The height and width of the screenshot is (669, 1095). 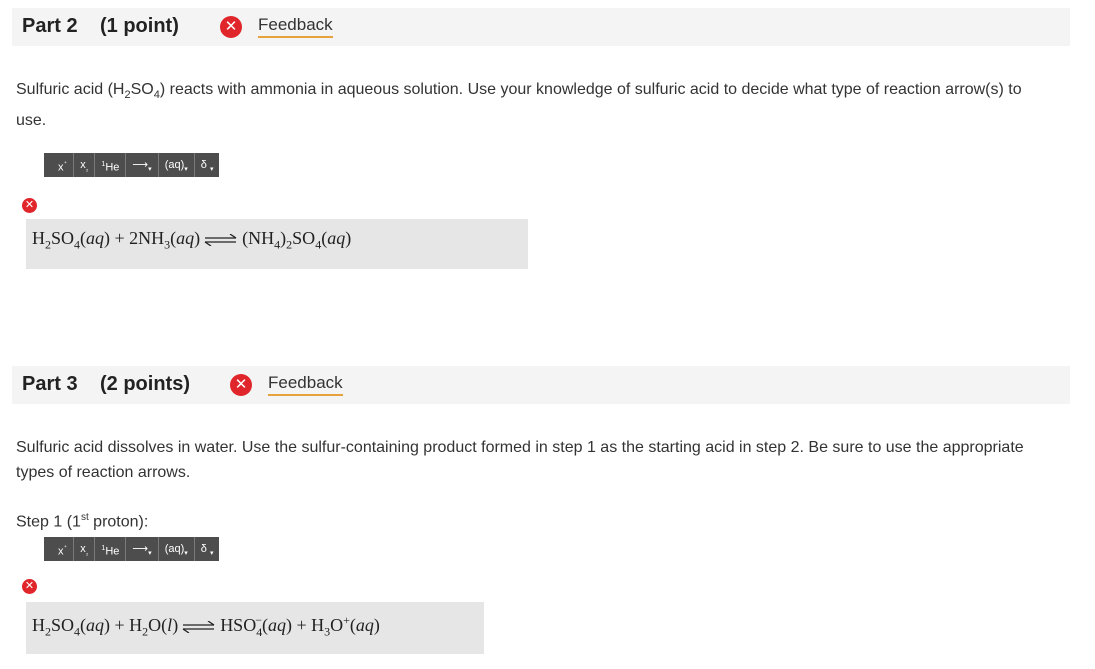 What do you see at coordinates (50, 26) in the screenshot?
I see `part2-title: Part 2` at bounding box center [50, 26].